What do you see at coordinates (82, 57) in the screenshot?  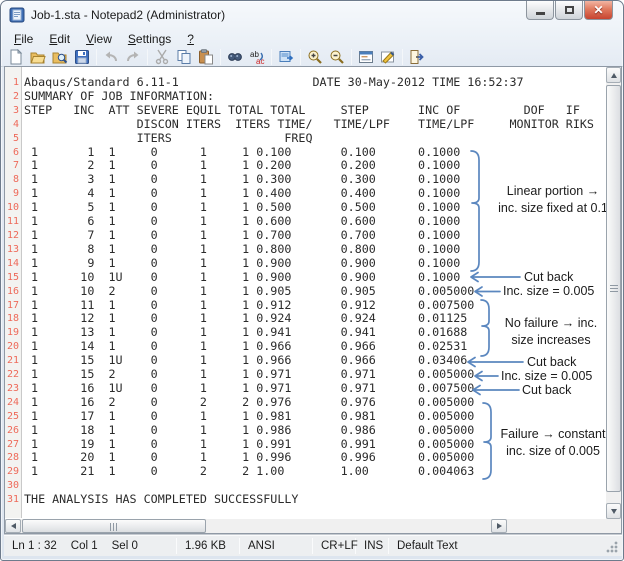 I see `save-file-icon` at bounding box center [82, 57].